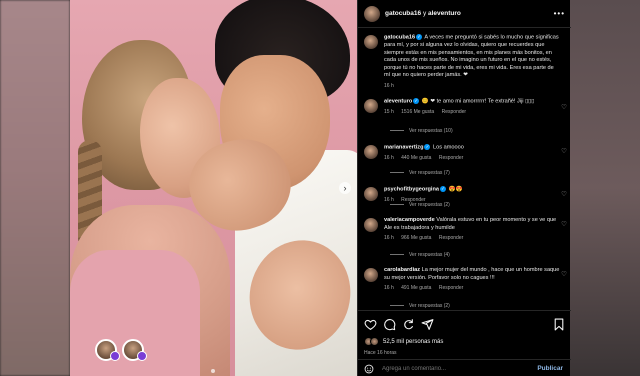 The image size is (640, 376). What do you see at coordinates (372, 13) in the screenshot?
I see `author-avatar` at bounding box center [372, 13].